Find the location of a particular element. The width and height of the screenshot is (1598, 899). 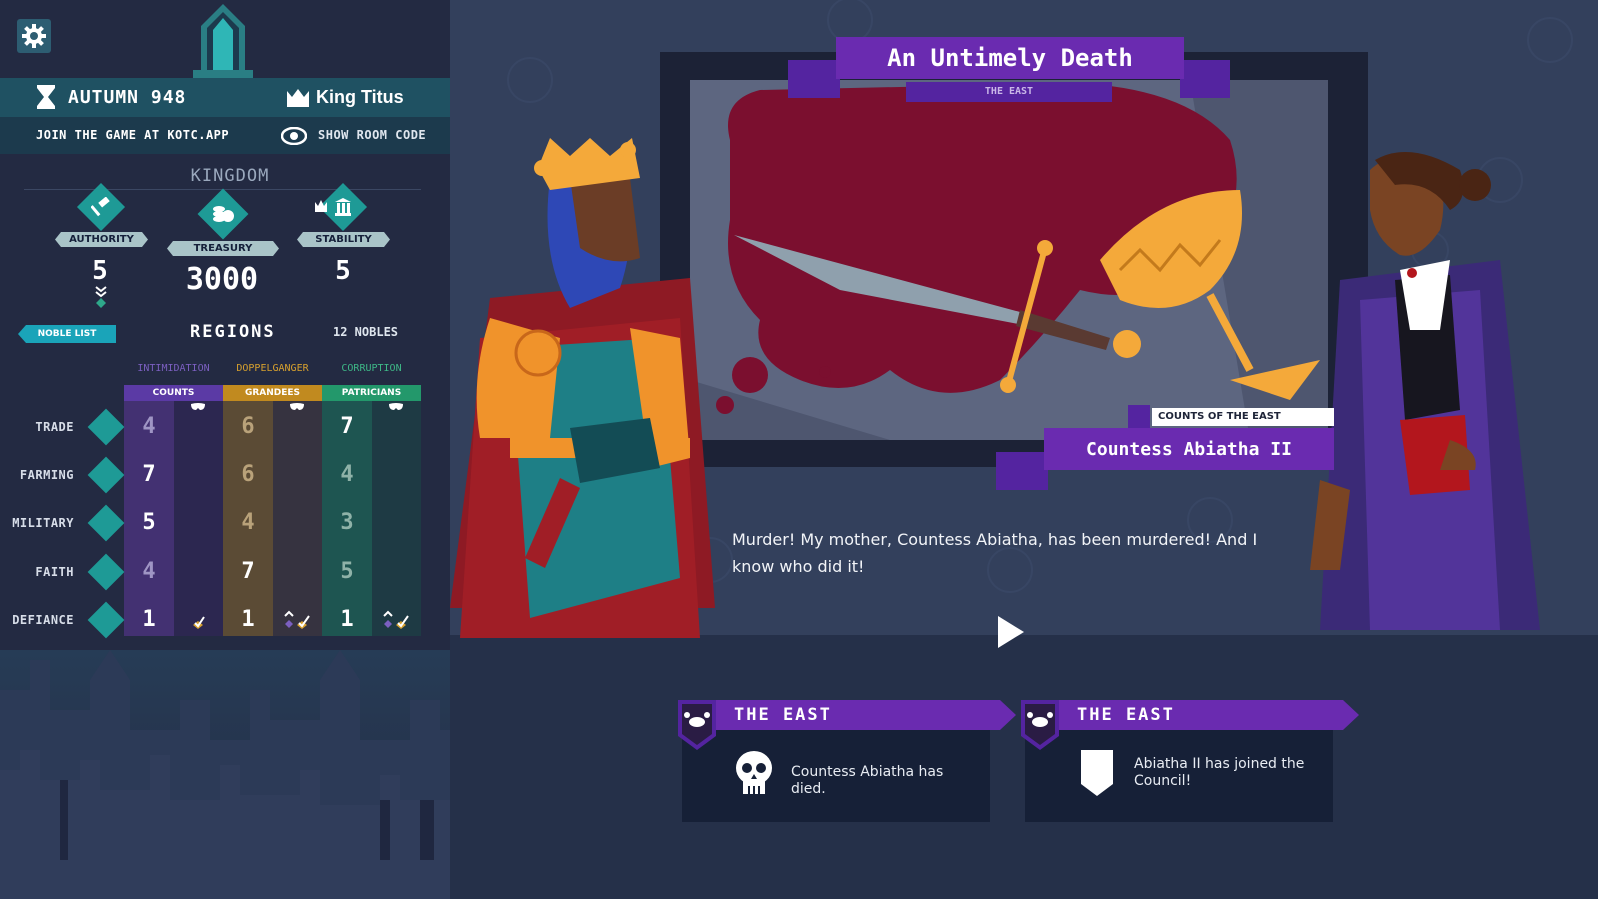

trade-counts: 4 is located at coordinates (149, 426).